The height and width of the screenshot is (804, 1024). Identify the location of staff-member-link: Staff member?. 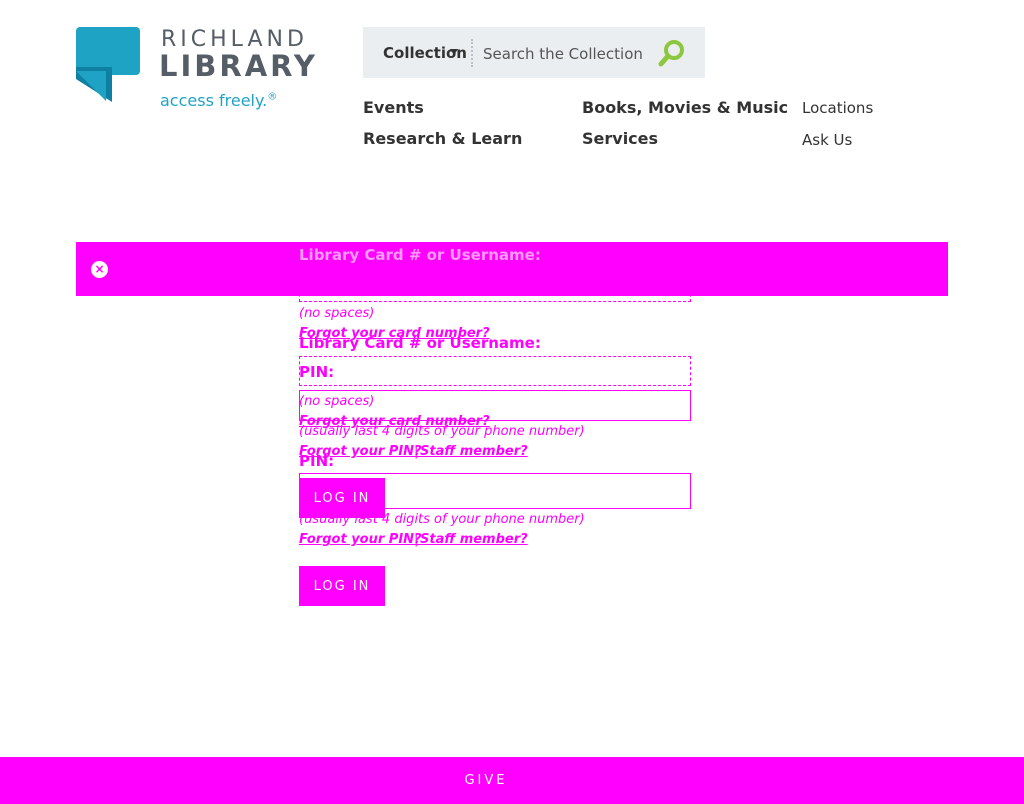
(474, 451).